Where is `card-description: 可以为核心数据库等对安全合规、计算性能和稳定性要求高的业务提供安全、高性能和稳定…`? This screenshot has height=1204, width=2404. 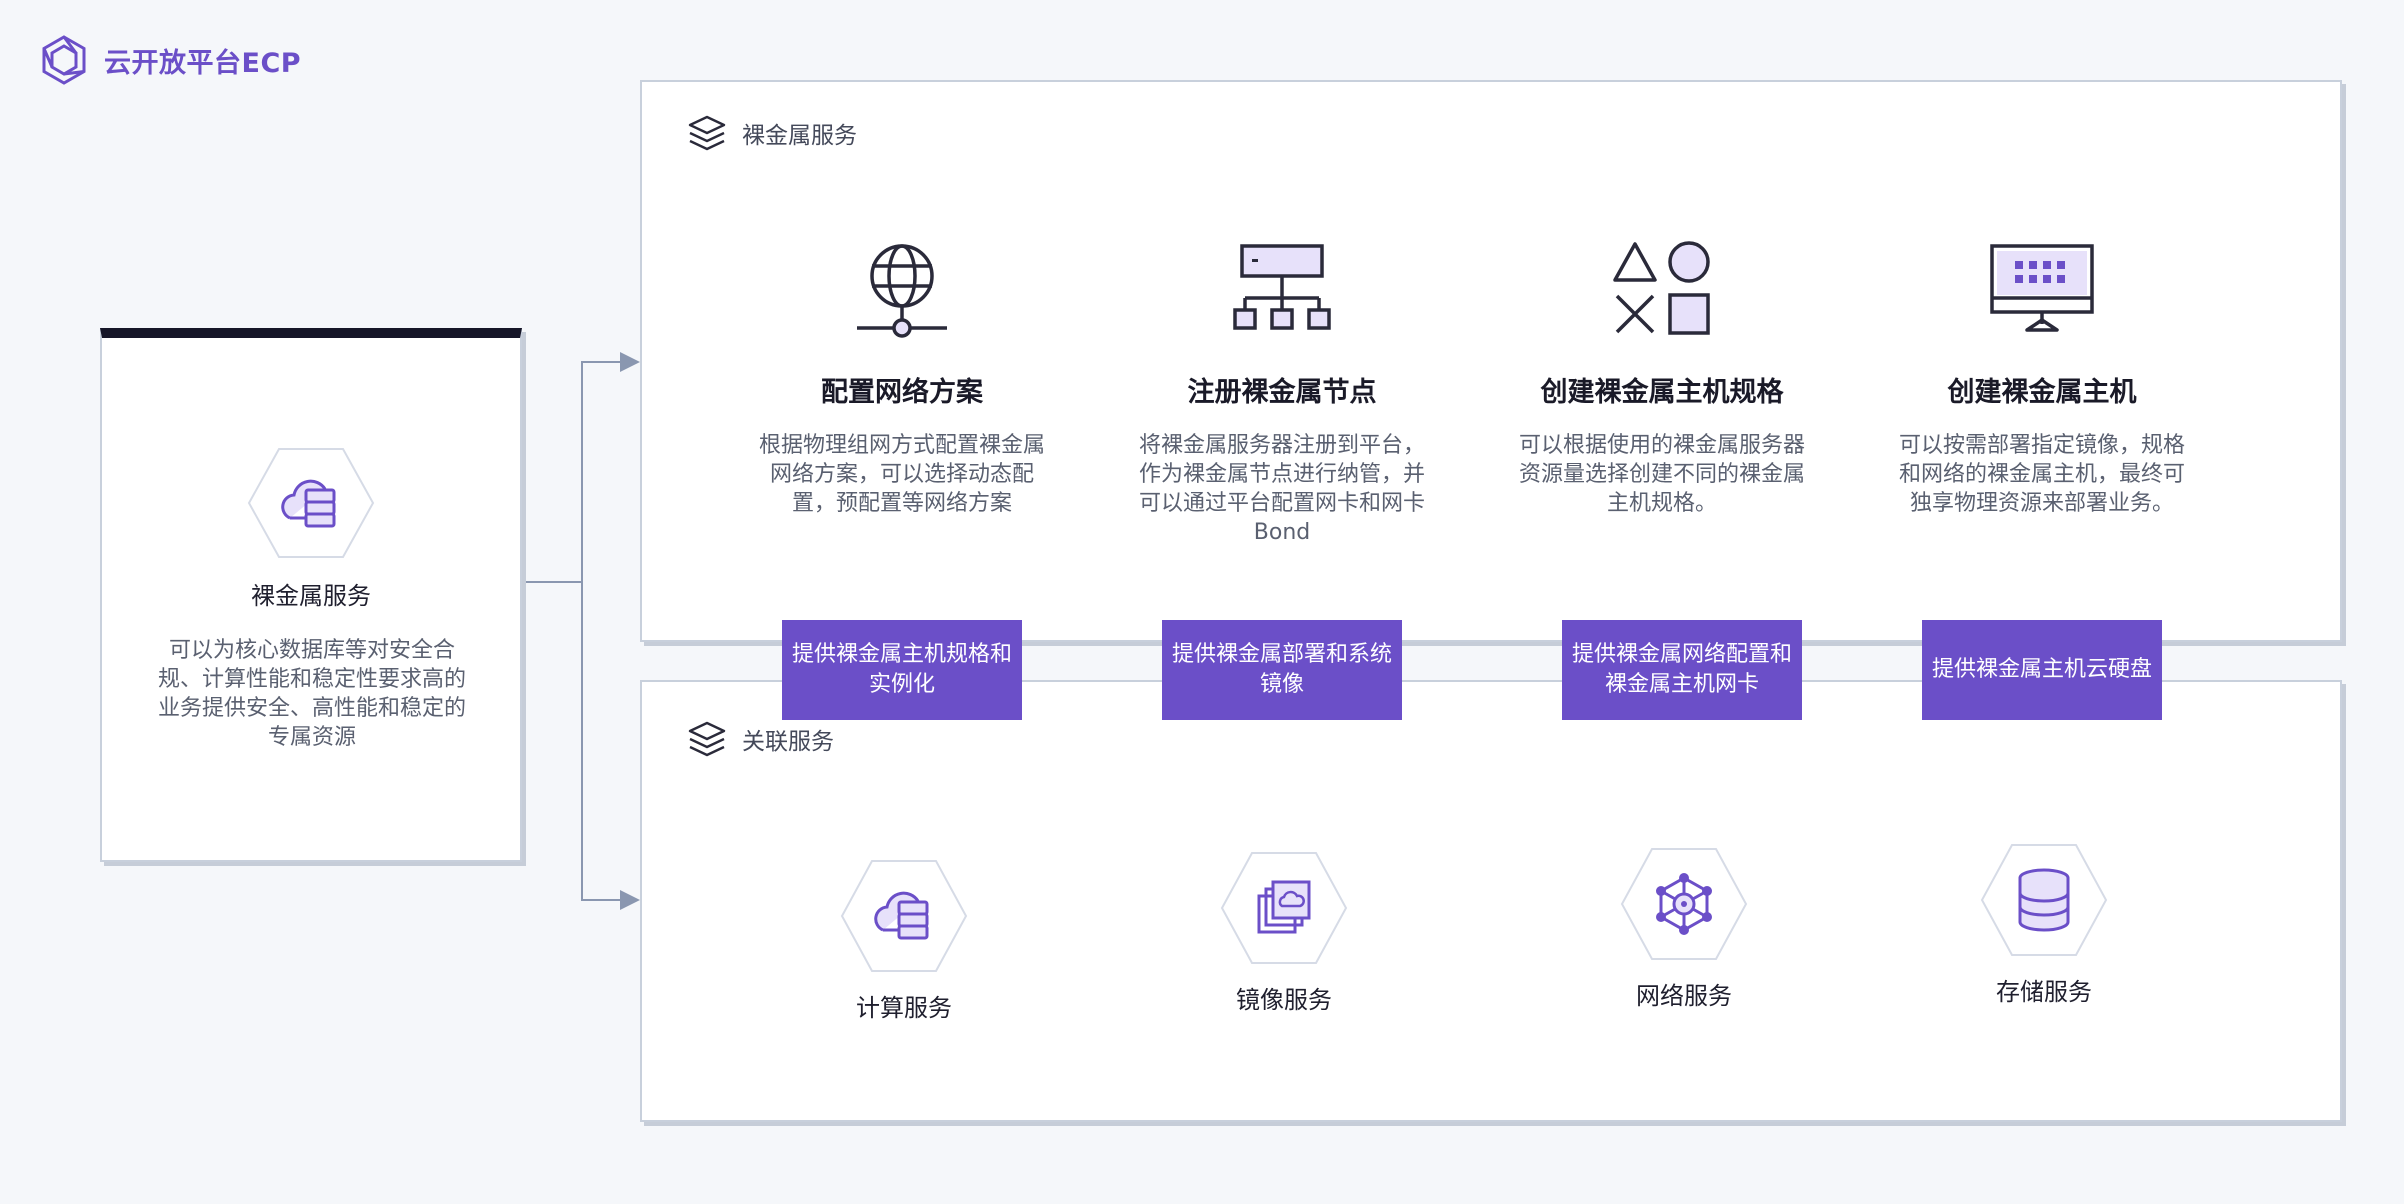 card-description: 可以为核心数据库等对安全合规、计算性能和稳定性要求高的业务提供安全、高性能和稳定… is located at coordinates (312, 694).